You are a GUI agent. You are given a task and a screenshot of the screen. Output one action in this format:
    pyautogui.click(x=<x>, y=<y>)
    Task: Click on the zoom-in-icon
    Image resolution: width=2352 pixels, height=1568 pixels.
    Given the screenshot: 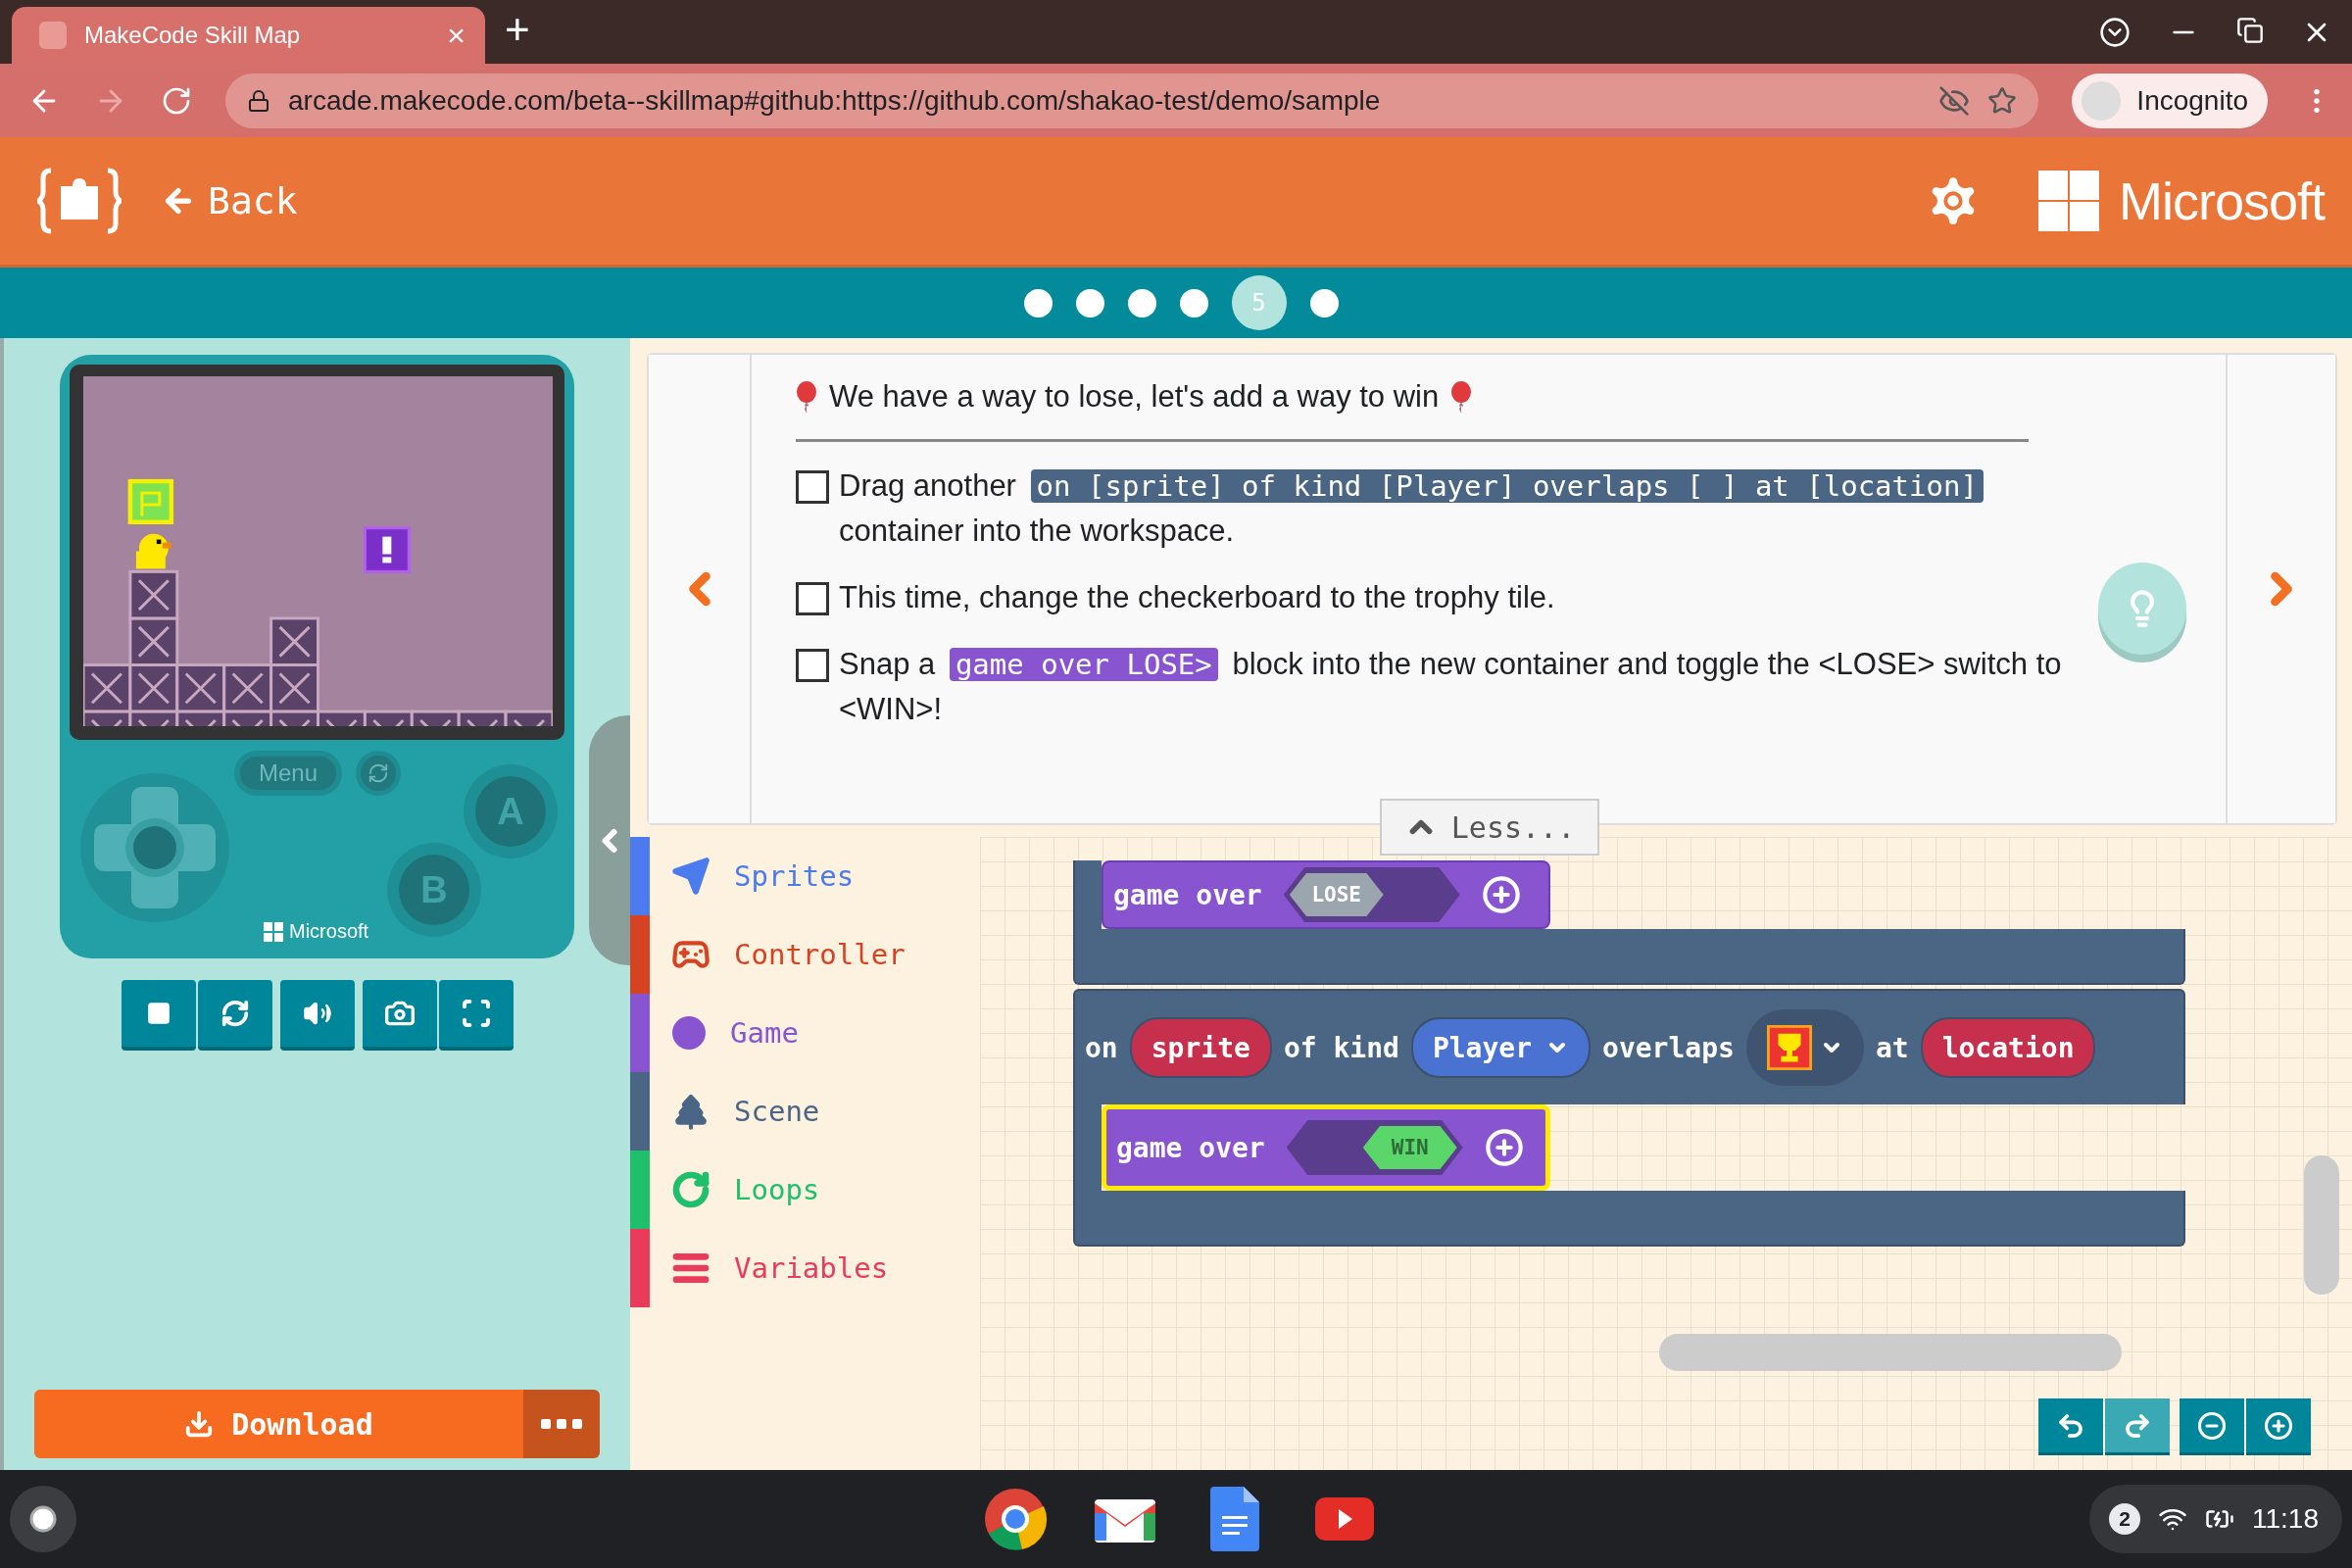 What is the action you would take?
    pyautogui.click(x=2278, y=1425)
    